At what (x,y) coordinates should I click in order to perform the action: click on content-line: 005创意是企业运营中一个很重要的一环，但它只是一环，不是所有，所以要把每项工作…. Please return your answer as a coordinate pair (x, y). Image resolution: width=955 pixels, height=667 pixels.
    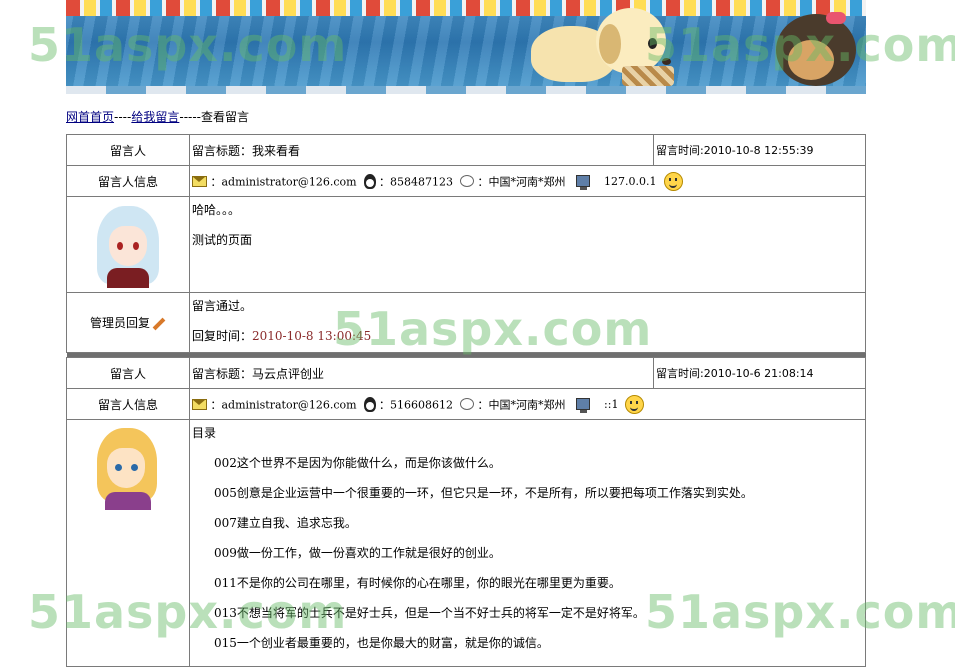
    Looking at the image, I should click on (483, 493).